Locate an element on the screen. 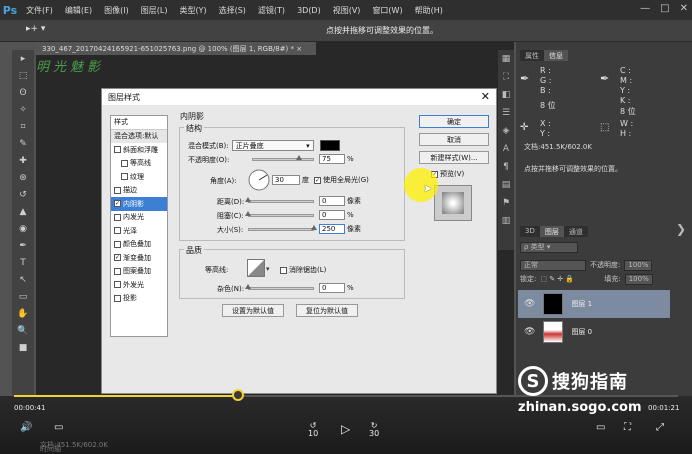 Image resolution: width=692 pixels, height=454 pixels. properties-icon: ☰ is located at coordinates (506, 113).